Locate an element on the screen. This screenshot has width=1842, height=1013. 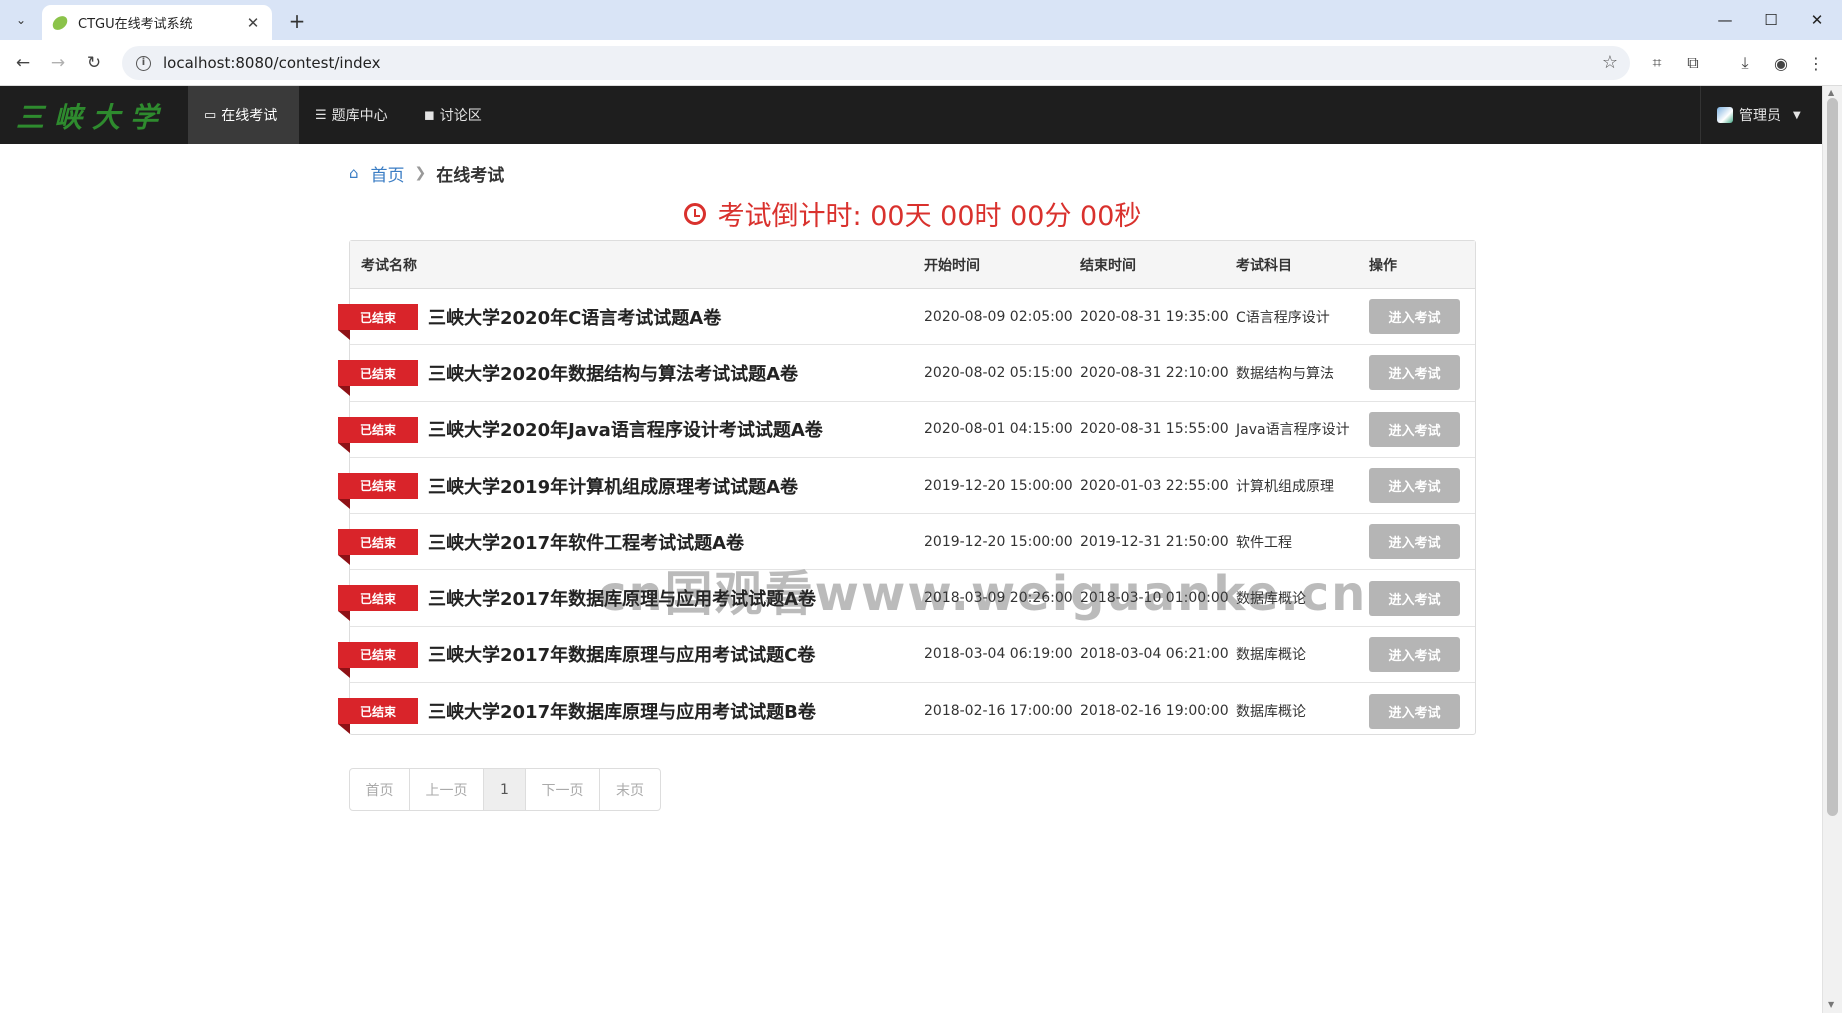
page-current: 1 is located at coordinates (505, 789).